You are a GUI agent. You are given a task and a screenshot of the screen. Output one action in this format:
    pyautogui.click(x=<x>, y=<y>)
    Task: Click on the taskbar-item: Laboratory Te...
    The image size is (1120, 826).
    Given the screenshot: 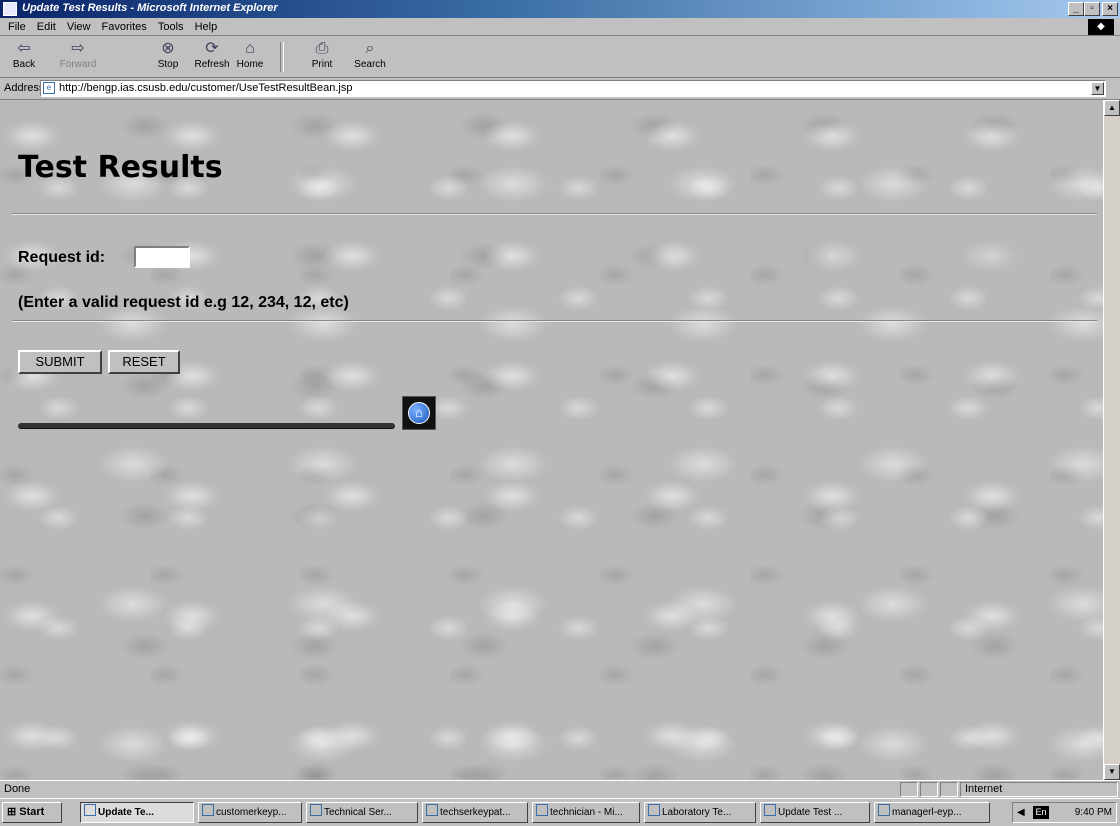 What is the action you would take?
    pyautogui.click(x=700, y=812)
    